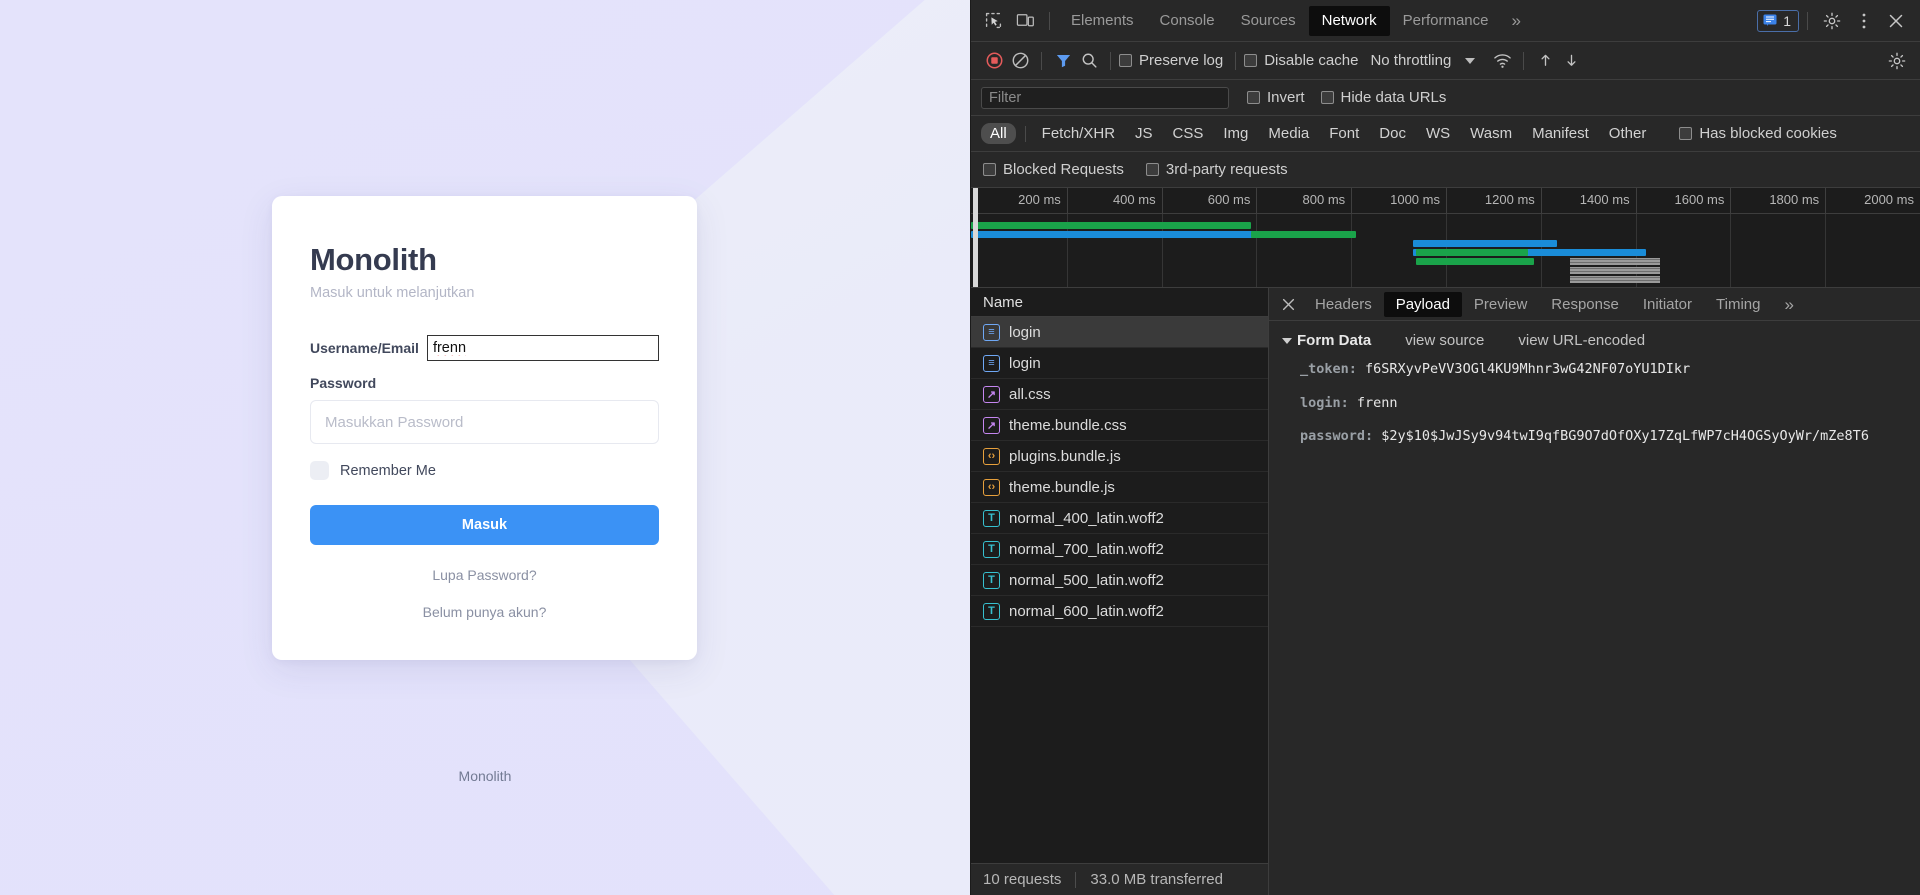 The height and width of the screenshot is (895, 1920). Describe the element at coordinates (1444, 340) in the screenshot. I see `view-source-link: view source` at that location.